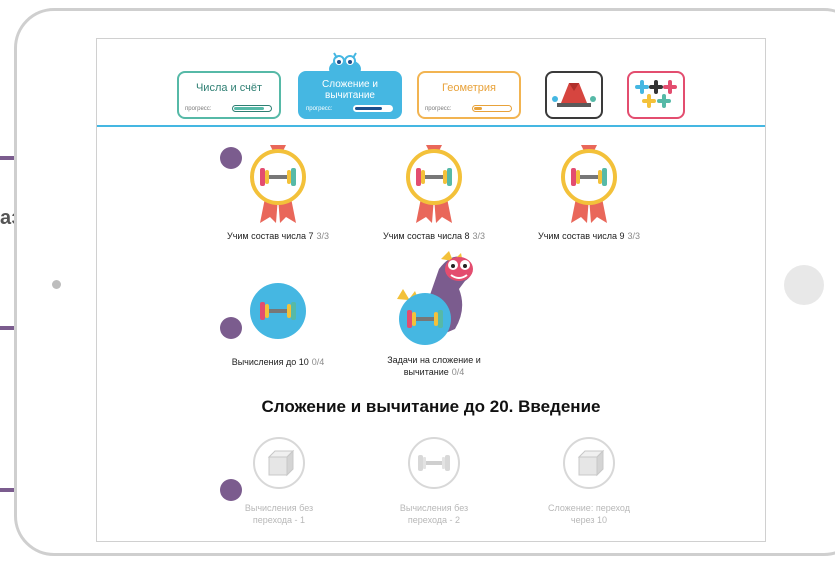 The image size is (835, 565). Describe the element at coordinates (229, 88) in the screenshot. I see `tab-title: Числа и счёт` at that location.